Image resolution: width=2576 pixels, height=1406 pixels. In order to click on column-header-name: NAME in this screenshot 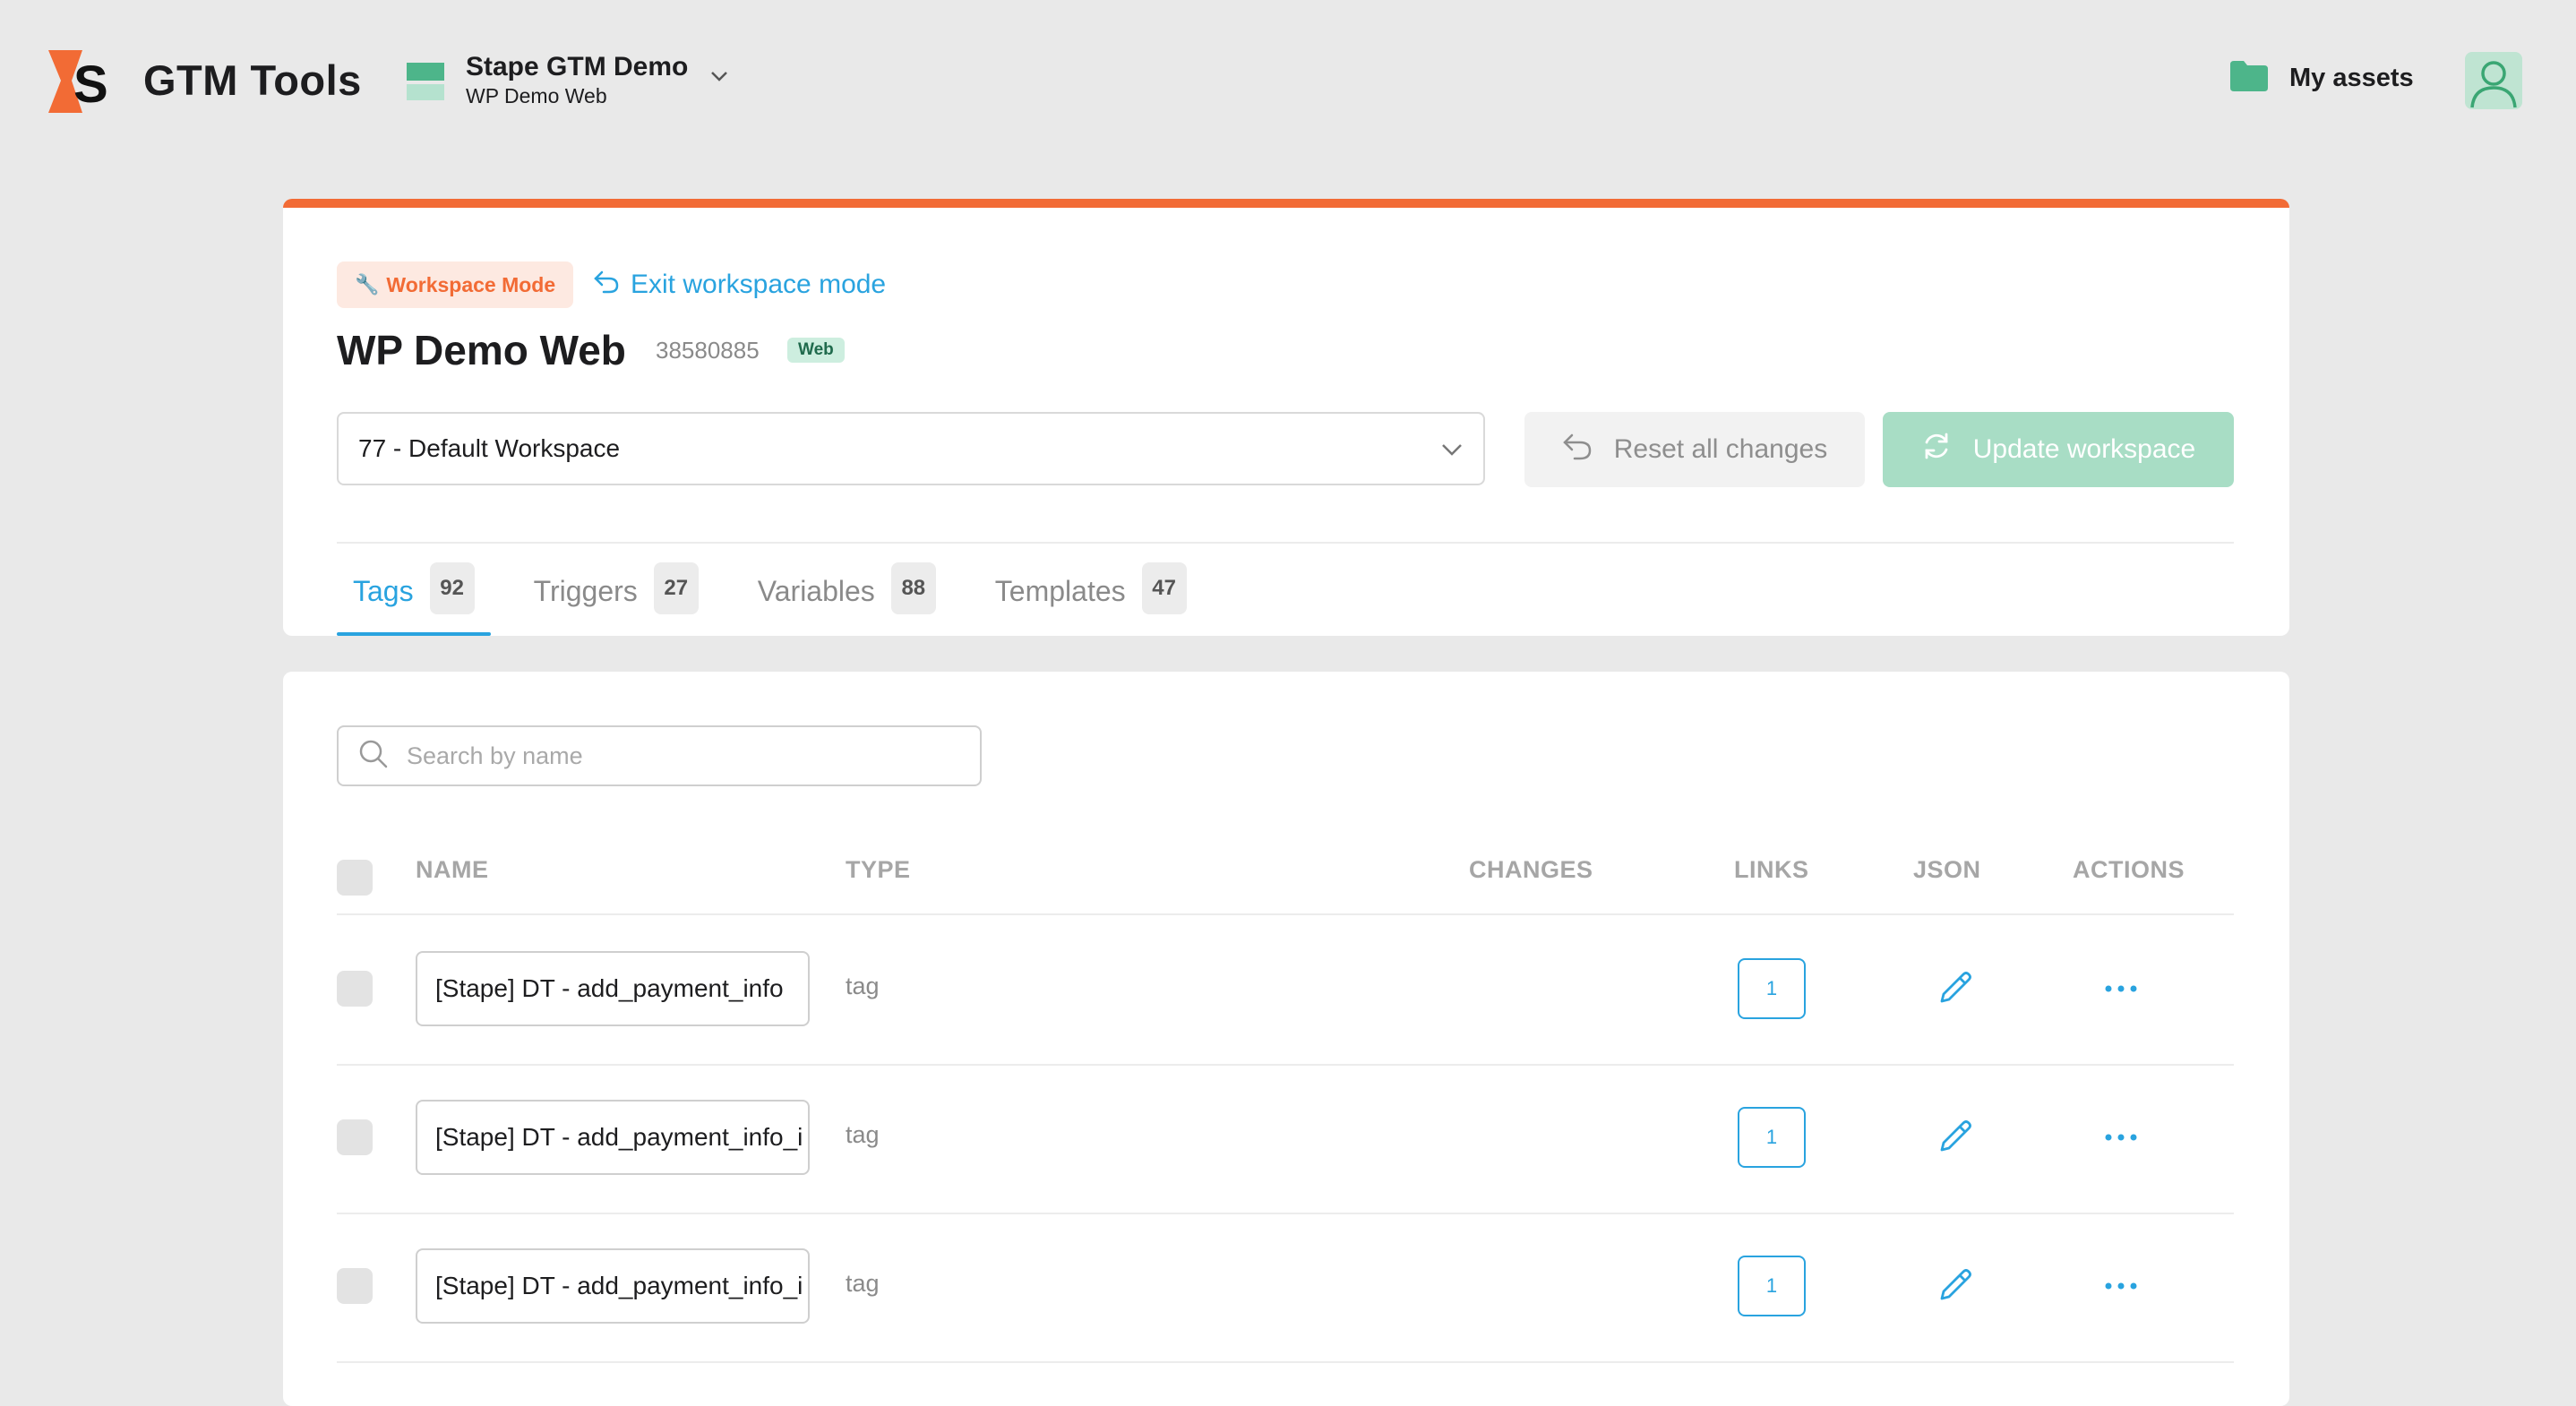, I will do `click(452, 870)`.